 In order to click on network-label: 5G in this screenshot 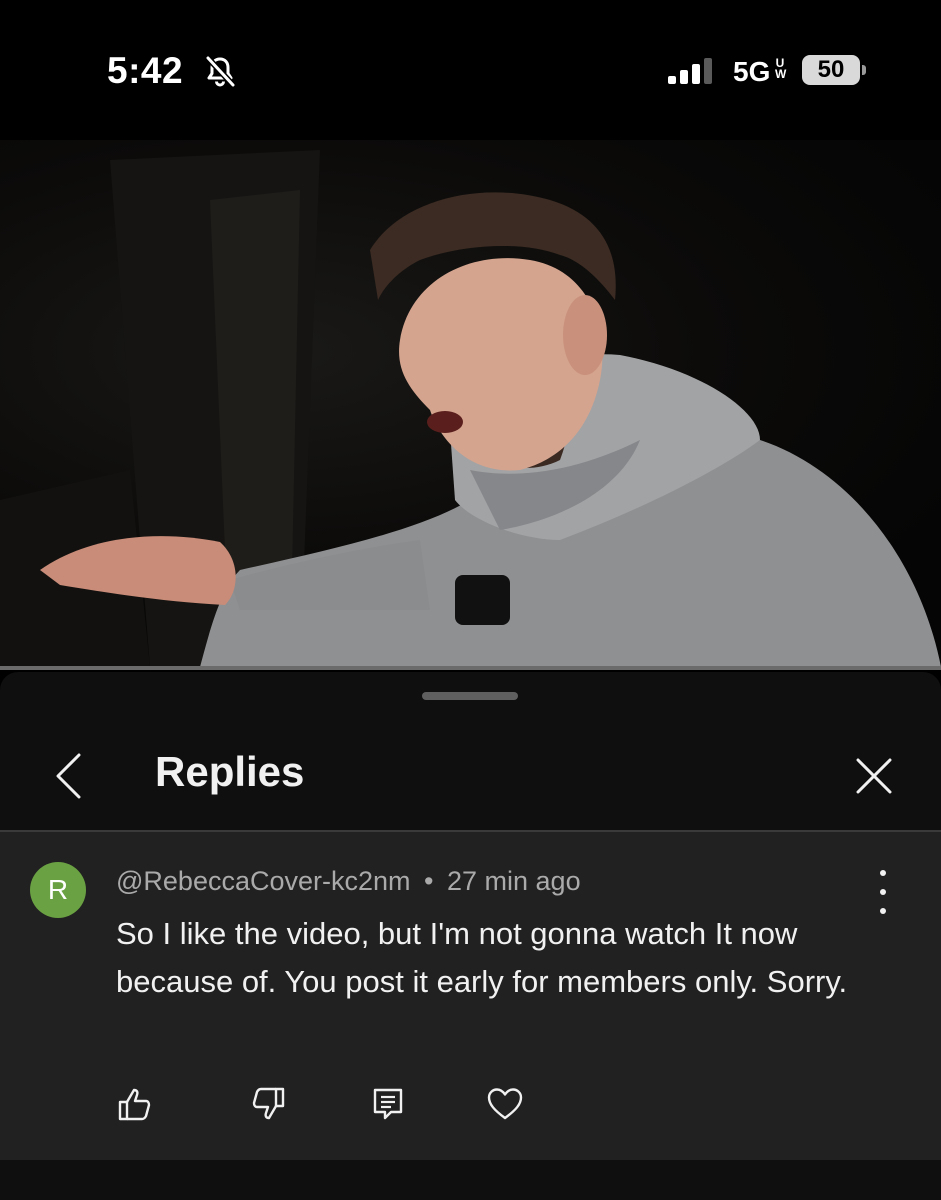, I will do `click(752, 71)`.